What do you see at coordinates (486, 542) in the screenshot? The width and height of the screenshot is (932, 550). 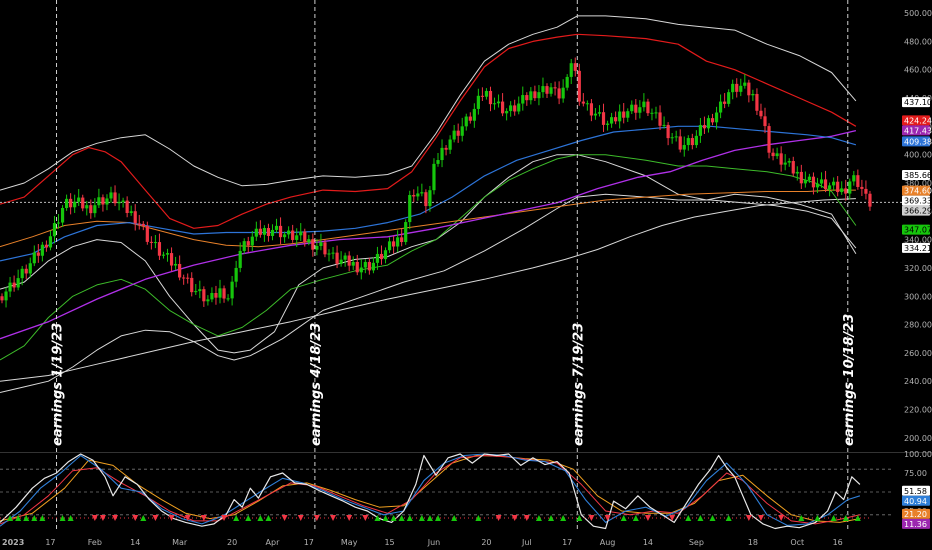 I see `time-tick-label: 20` at bounding box center [486, 542].